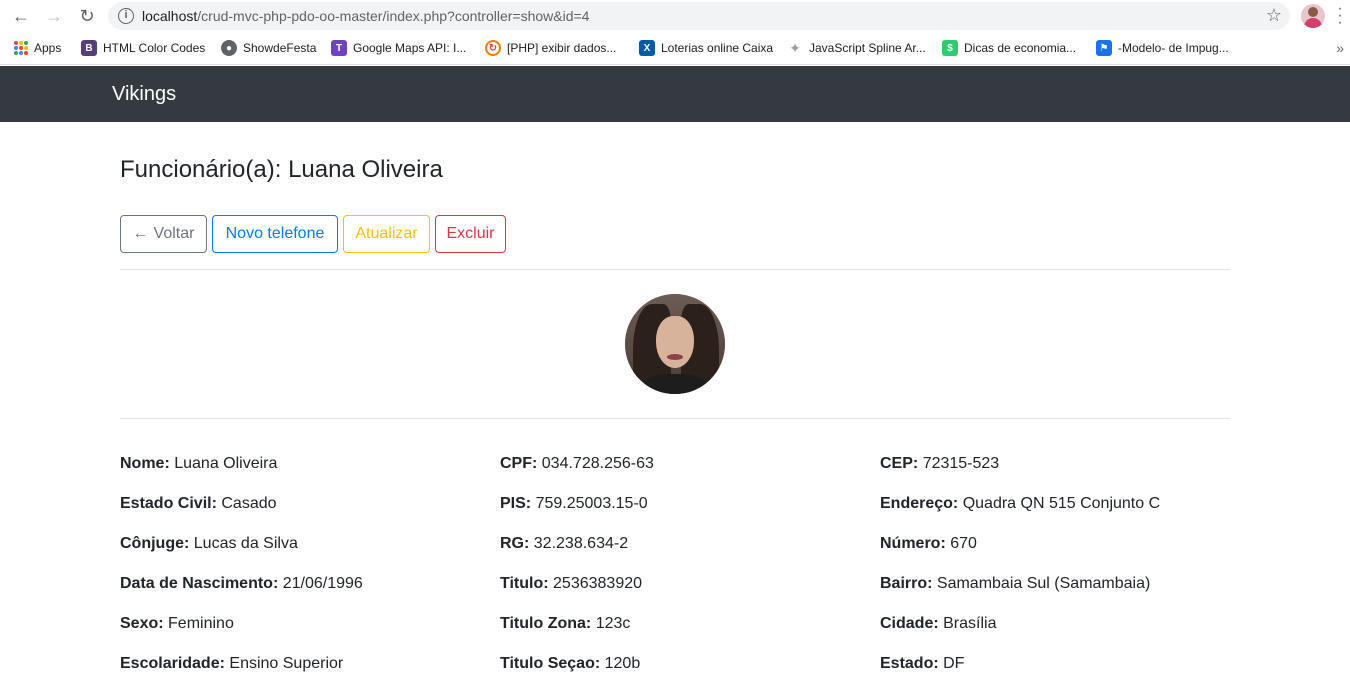 Image resolution: width=1350 pixels, height=688 pixels. I want to click on field-label: CEP:, so click(899, 463).